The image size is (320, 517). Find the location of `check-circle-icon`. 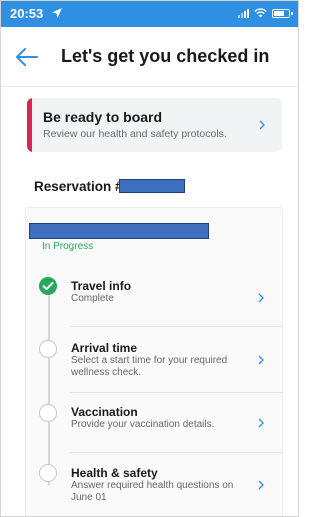

check-circle-icon is located at coordinates (48, 286).